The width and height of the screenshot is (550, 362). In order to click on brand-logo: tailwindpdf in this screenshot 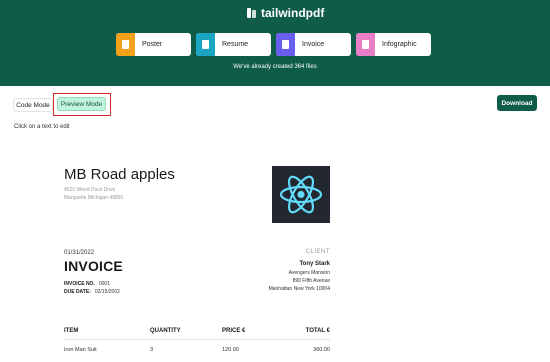, I will do `click(285, 13)`.